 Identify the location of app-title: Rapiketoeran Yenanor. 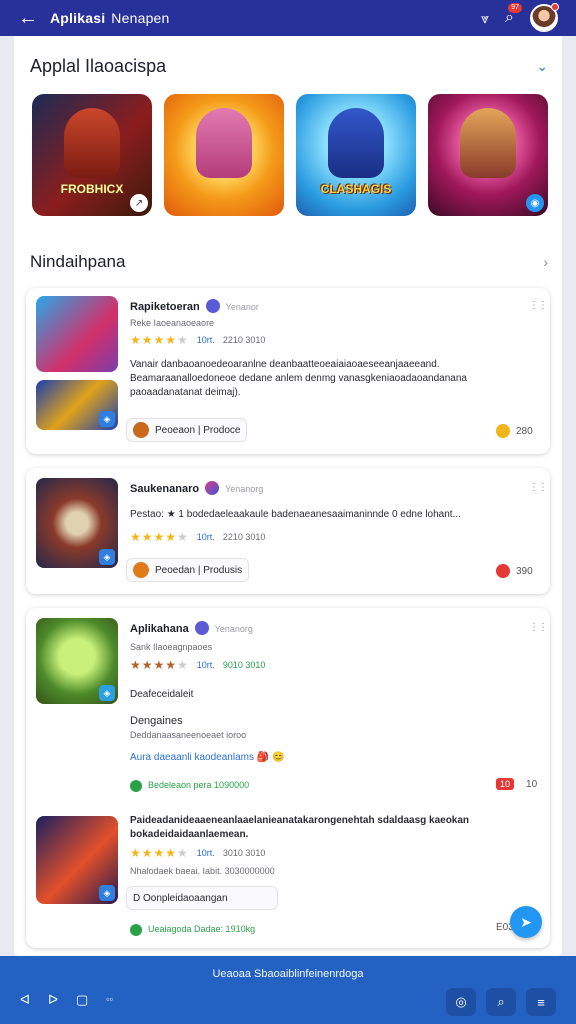
(194, 306).